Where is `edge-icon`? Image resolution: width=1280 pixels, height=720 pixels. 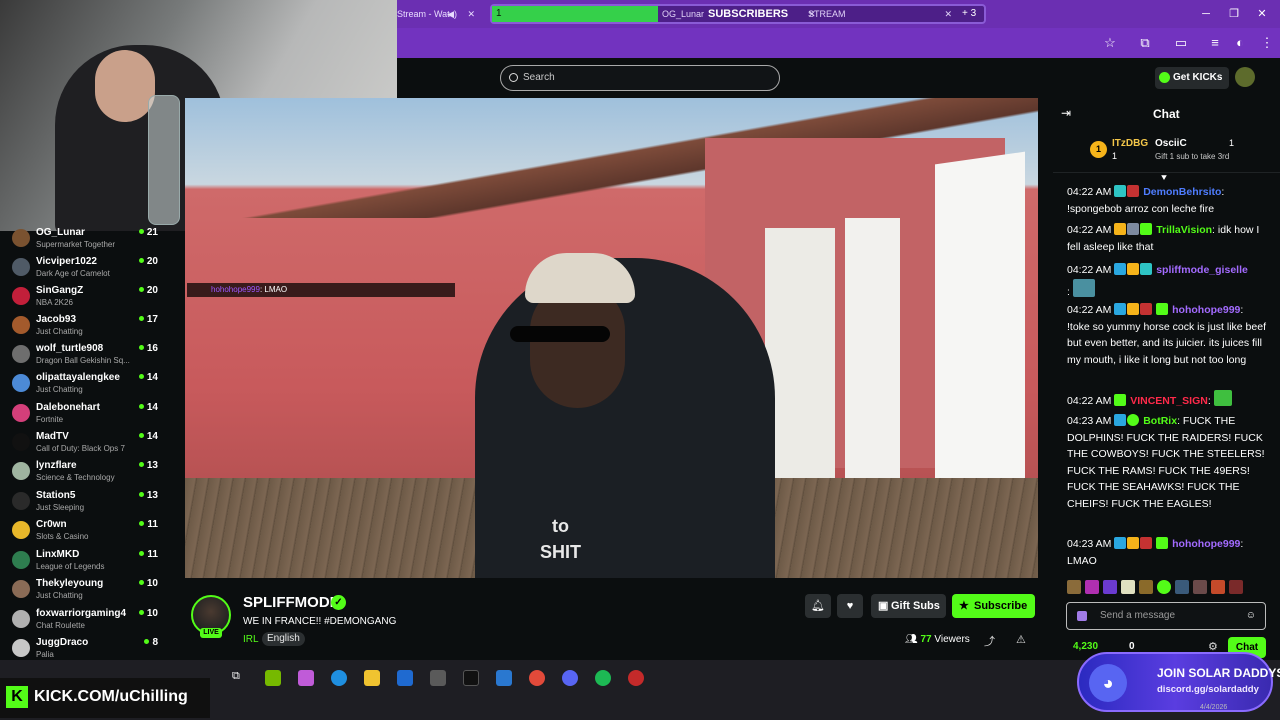
edge-icon is located at coordinates (339, 678).